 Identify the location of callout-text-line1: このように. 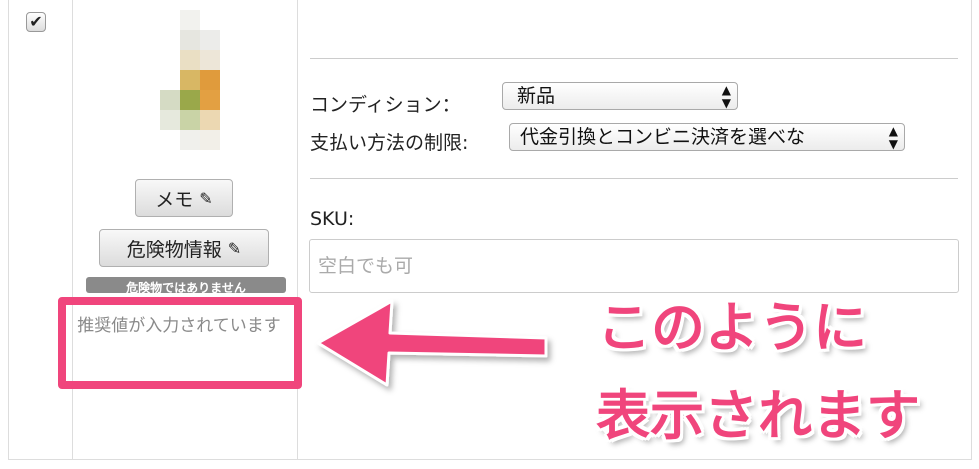
(732, 327).